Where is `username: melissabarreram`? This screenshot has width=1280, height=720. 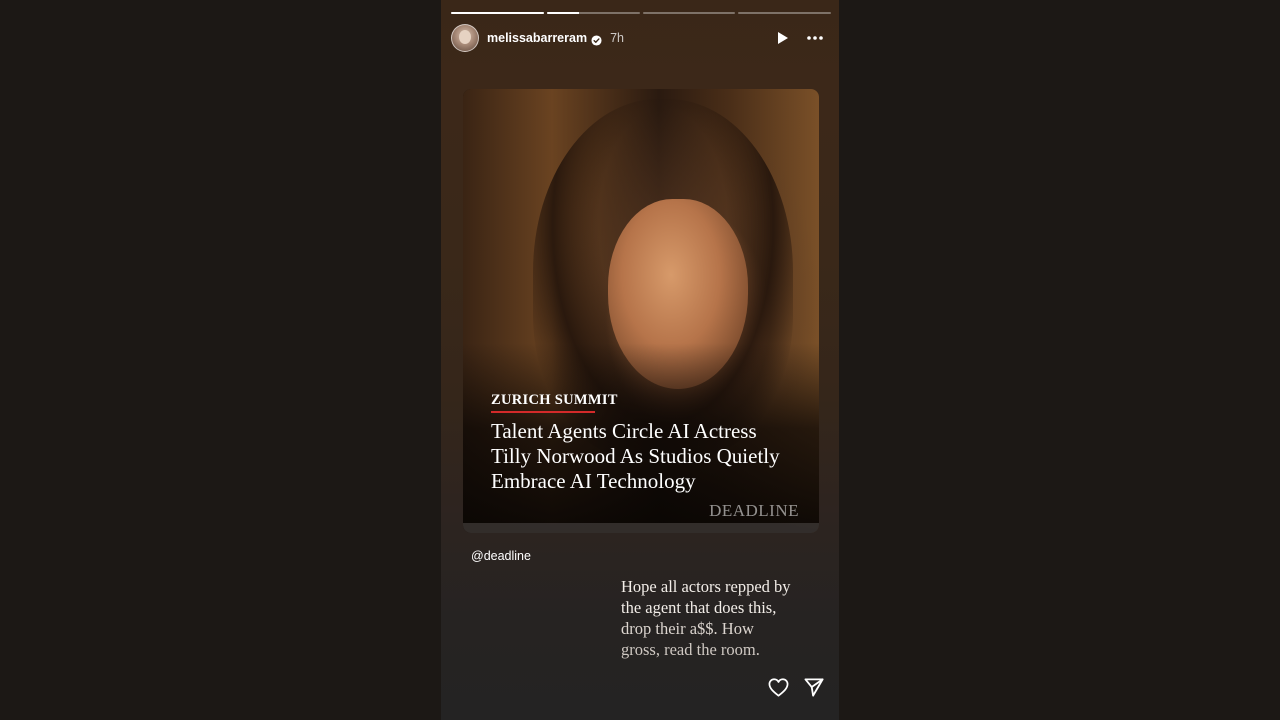 username: melissabarreram is located at coordinates (537, 38).